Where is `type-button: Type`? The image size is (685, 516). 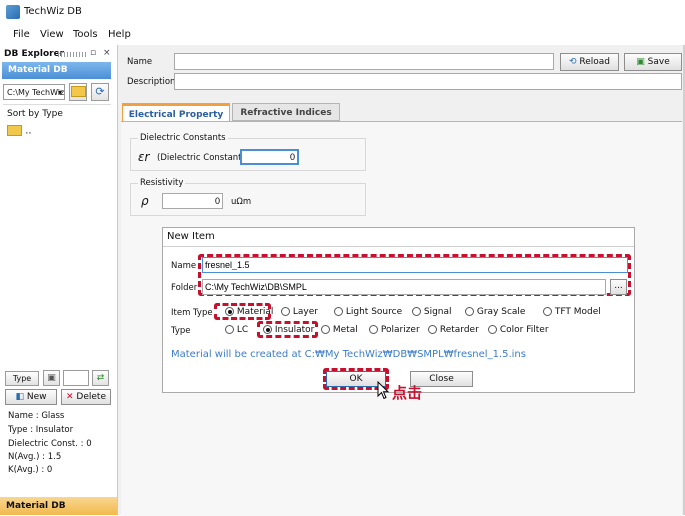
type-button: Type is located at coordinates (22, 378).